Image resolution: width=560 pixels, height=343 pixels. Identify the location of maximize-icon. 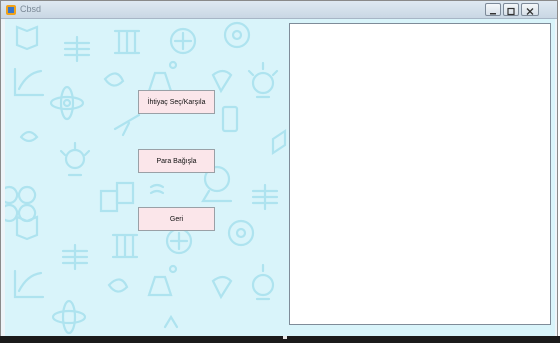
(511, 11).